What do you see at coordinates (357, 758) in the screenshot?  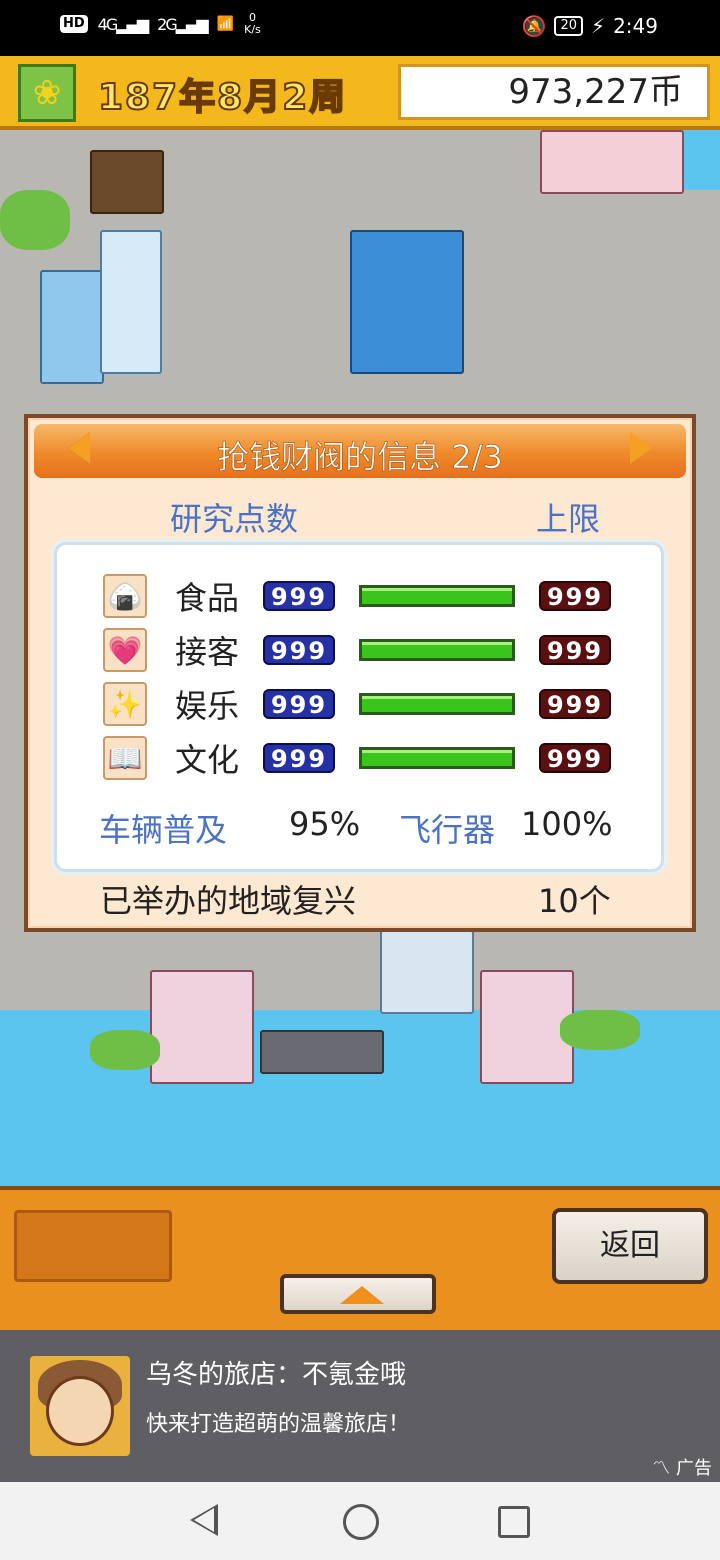 I see `stat-row-culture: 📖 文化 999 999` at bounding box center [357, 758].